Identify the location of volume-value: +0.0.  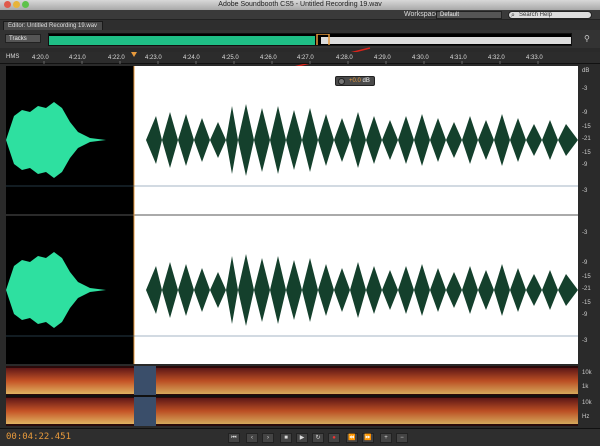
(355, 81).